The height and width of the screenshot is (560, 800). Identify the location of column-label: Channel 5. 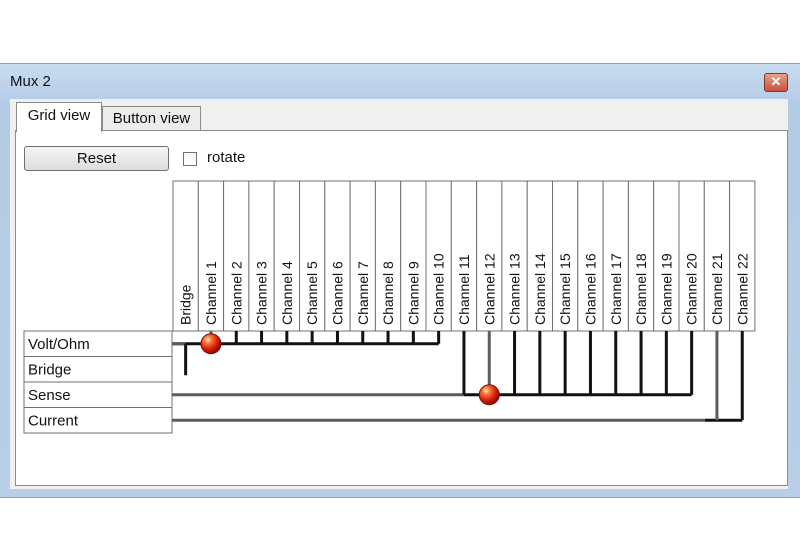
(312, 293).